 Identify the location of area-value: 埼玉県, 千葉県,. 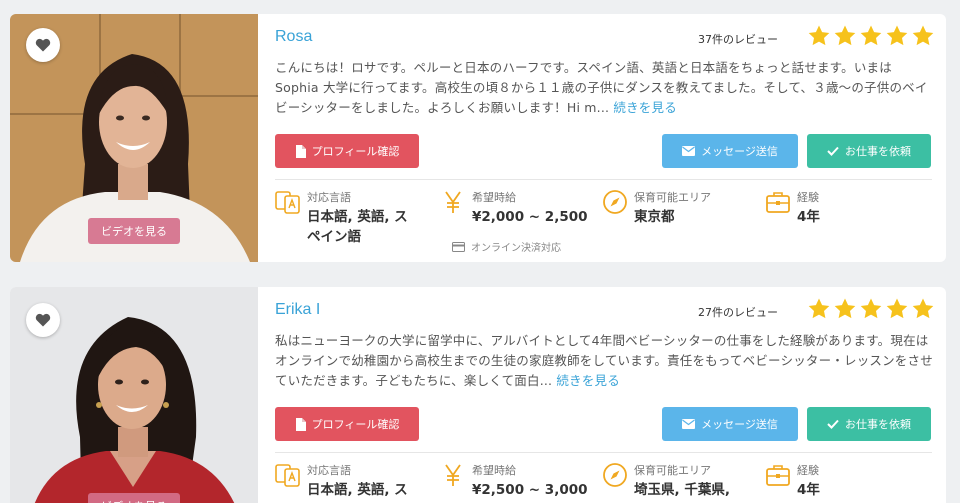
(682, 490).